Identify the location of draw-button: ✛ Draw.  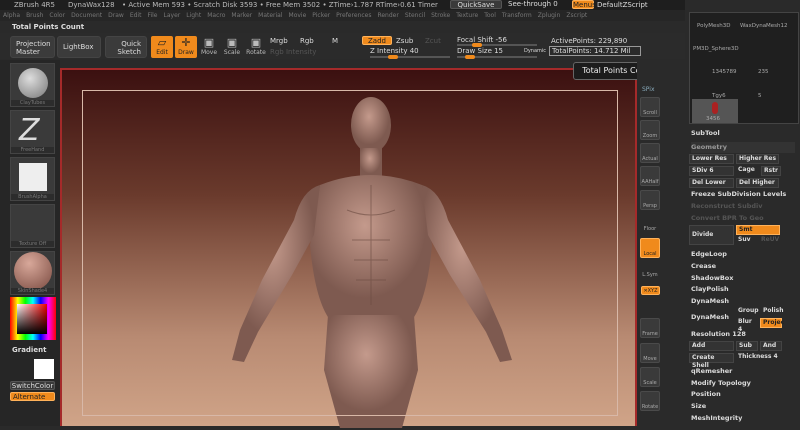
(186, 47).